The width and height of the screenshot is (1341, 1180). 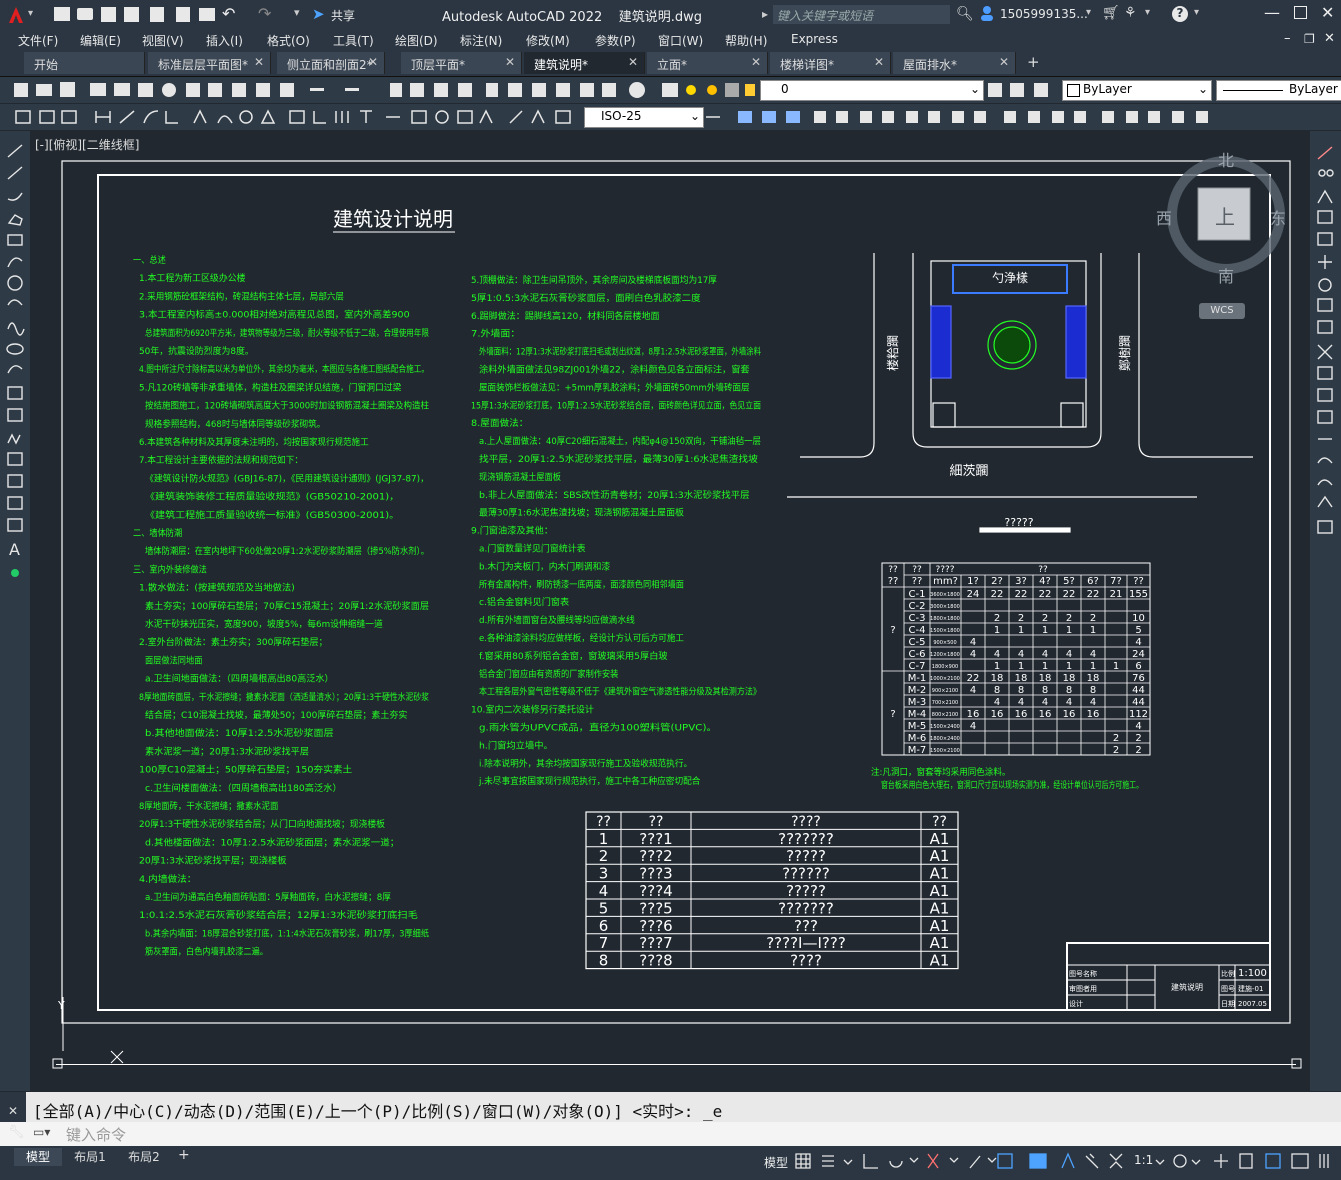 I want to click on share-label: 共享, so click(x=343, y=15).